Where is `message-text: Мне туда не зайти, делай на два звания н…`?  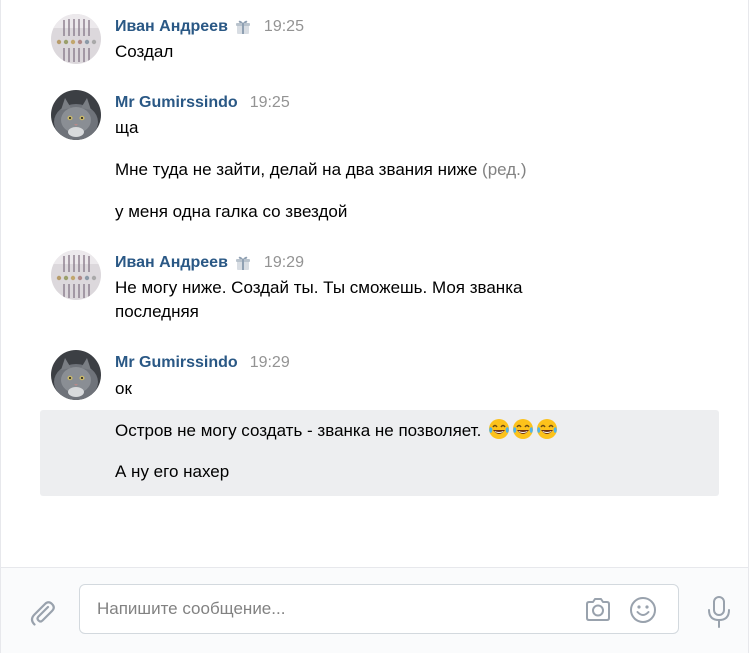 message-text: Мне туда не зайти, делай на два звания н… is located at coordinates (296, 169).